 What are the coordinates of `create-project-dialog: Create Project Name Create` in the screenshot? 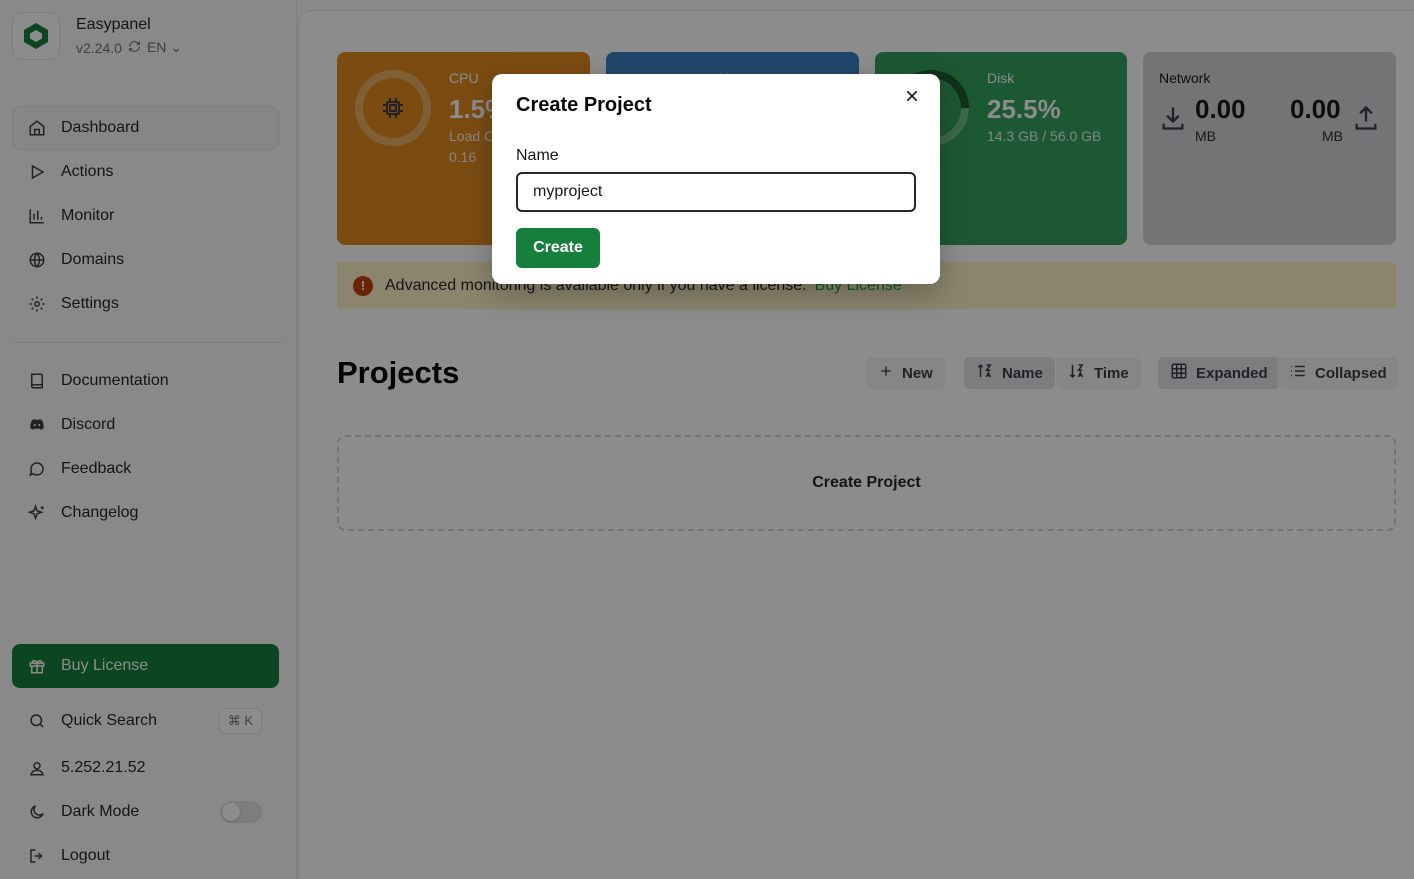 It's located at (716, 179).